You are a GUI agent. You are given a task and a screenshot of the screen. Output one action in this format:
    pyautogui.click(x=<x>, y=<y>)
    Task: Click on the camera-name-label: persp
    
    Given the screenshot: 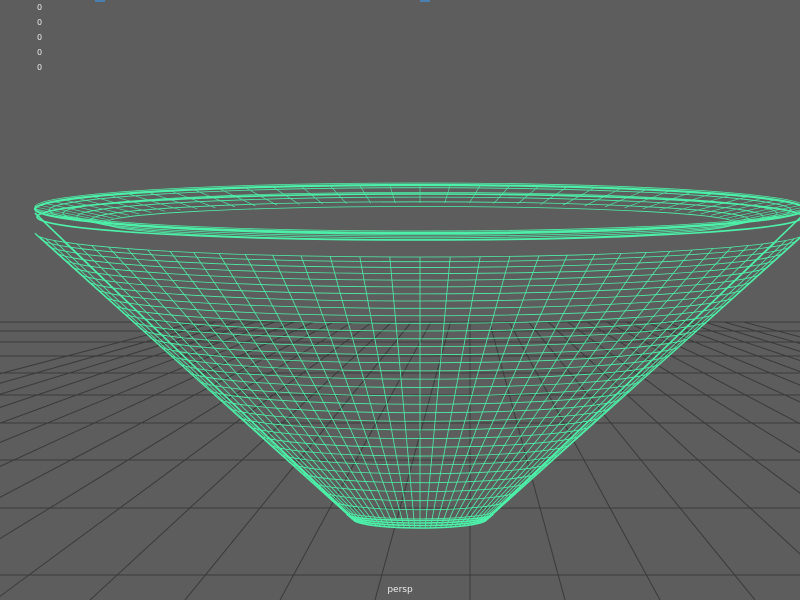 What is the action you would take?
    pyautogui.click(x=400, y=590)
    